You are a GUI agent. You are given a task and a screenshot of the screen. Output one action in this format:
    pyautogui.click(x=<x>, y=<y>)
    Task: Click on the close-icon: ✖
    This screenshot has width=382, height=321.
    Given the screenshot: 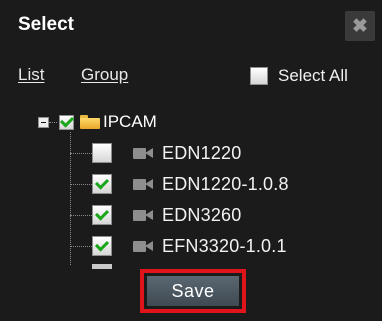 What is the action you would take?
    pyautogui.click(x=360, y=26)
    